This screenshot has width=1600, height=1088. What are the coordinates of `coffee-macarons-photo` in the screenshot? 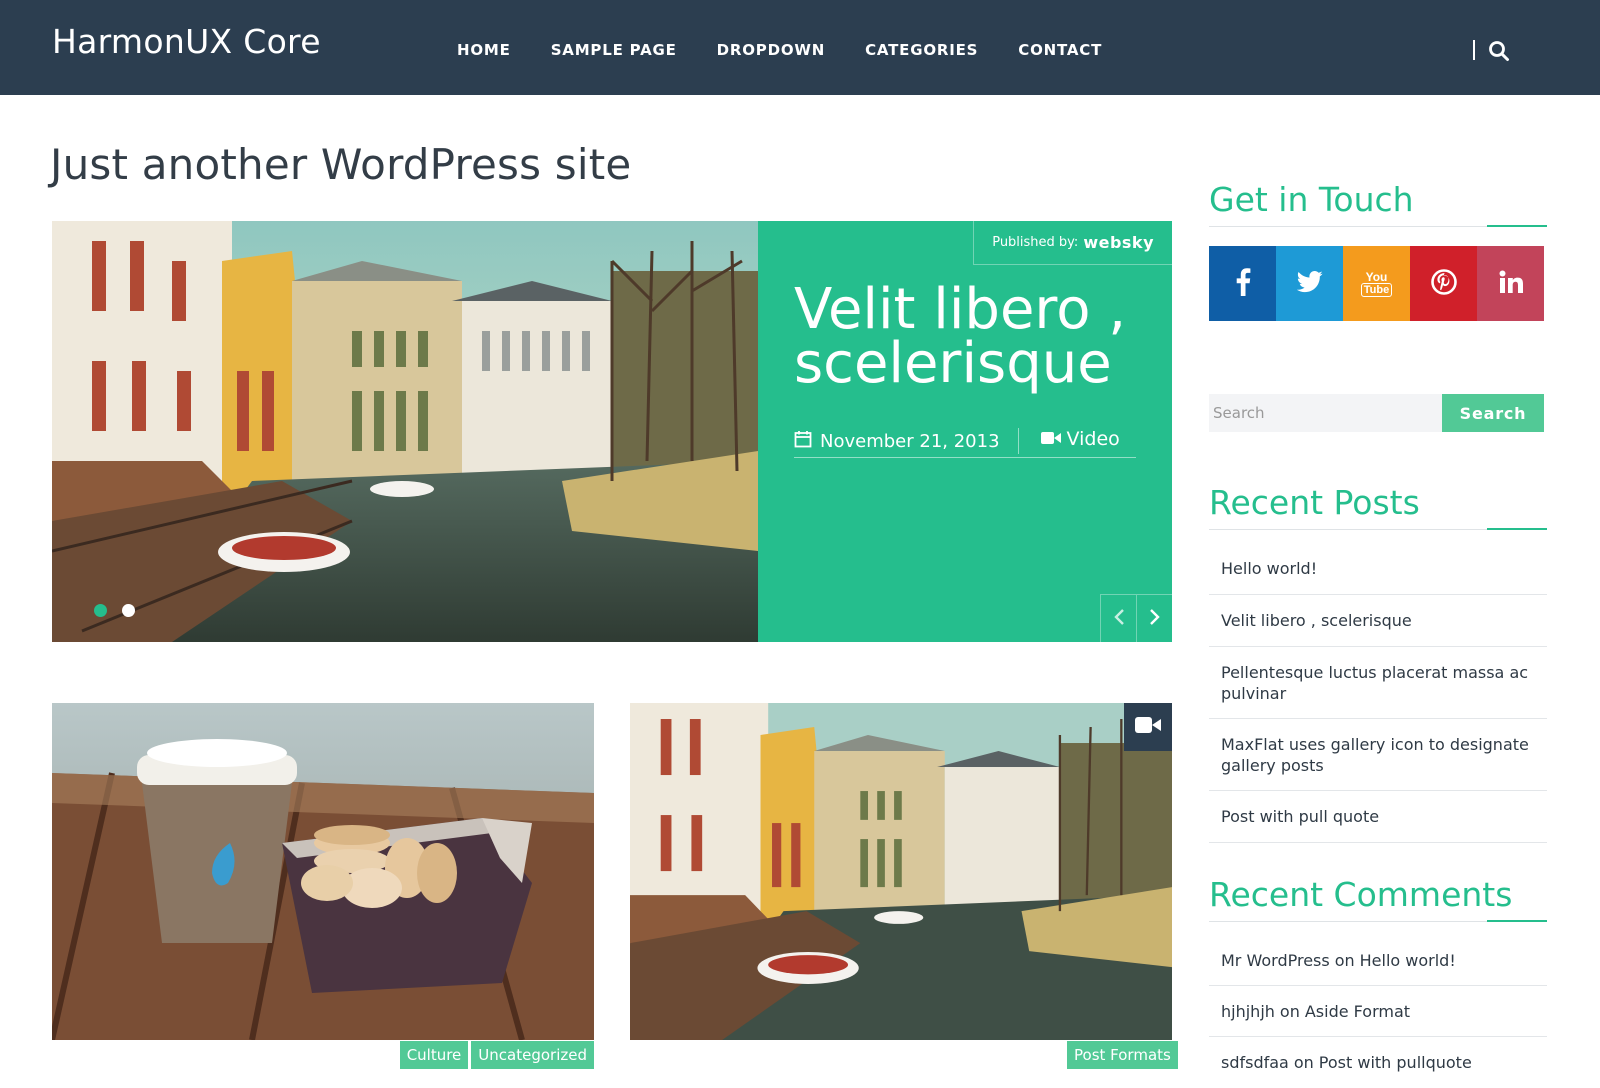 It's located at (323, 871).